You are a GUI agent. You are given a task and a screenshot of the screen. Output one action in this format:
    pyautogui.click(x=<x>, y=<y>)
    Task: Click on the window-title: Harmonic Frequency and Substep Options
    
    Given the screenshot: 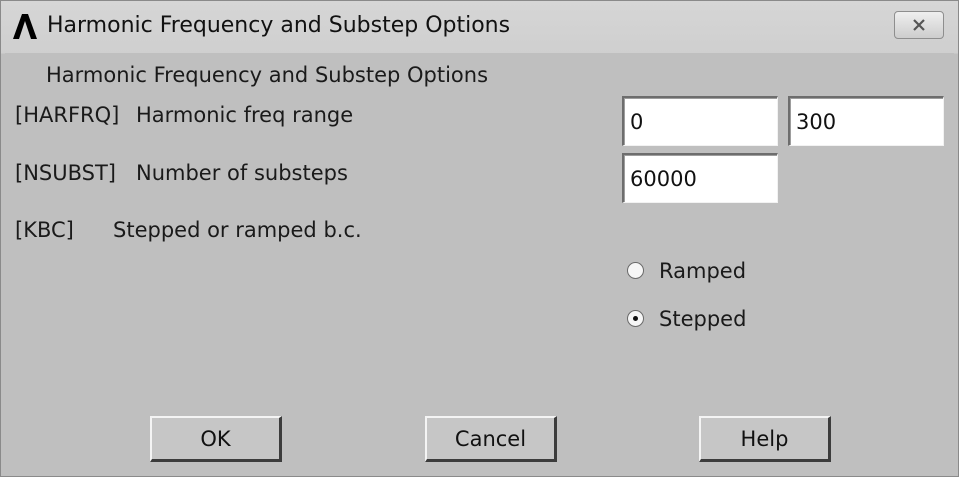 What is the action you would take?
    pyautogui.click(x=279, y=25)
    